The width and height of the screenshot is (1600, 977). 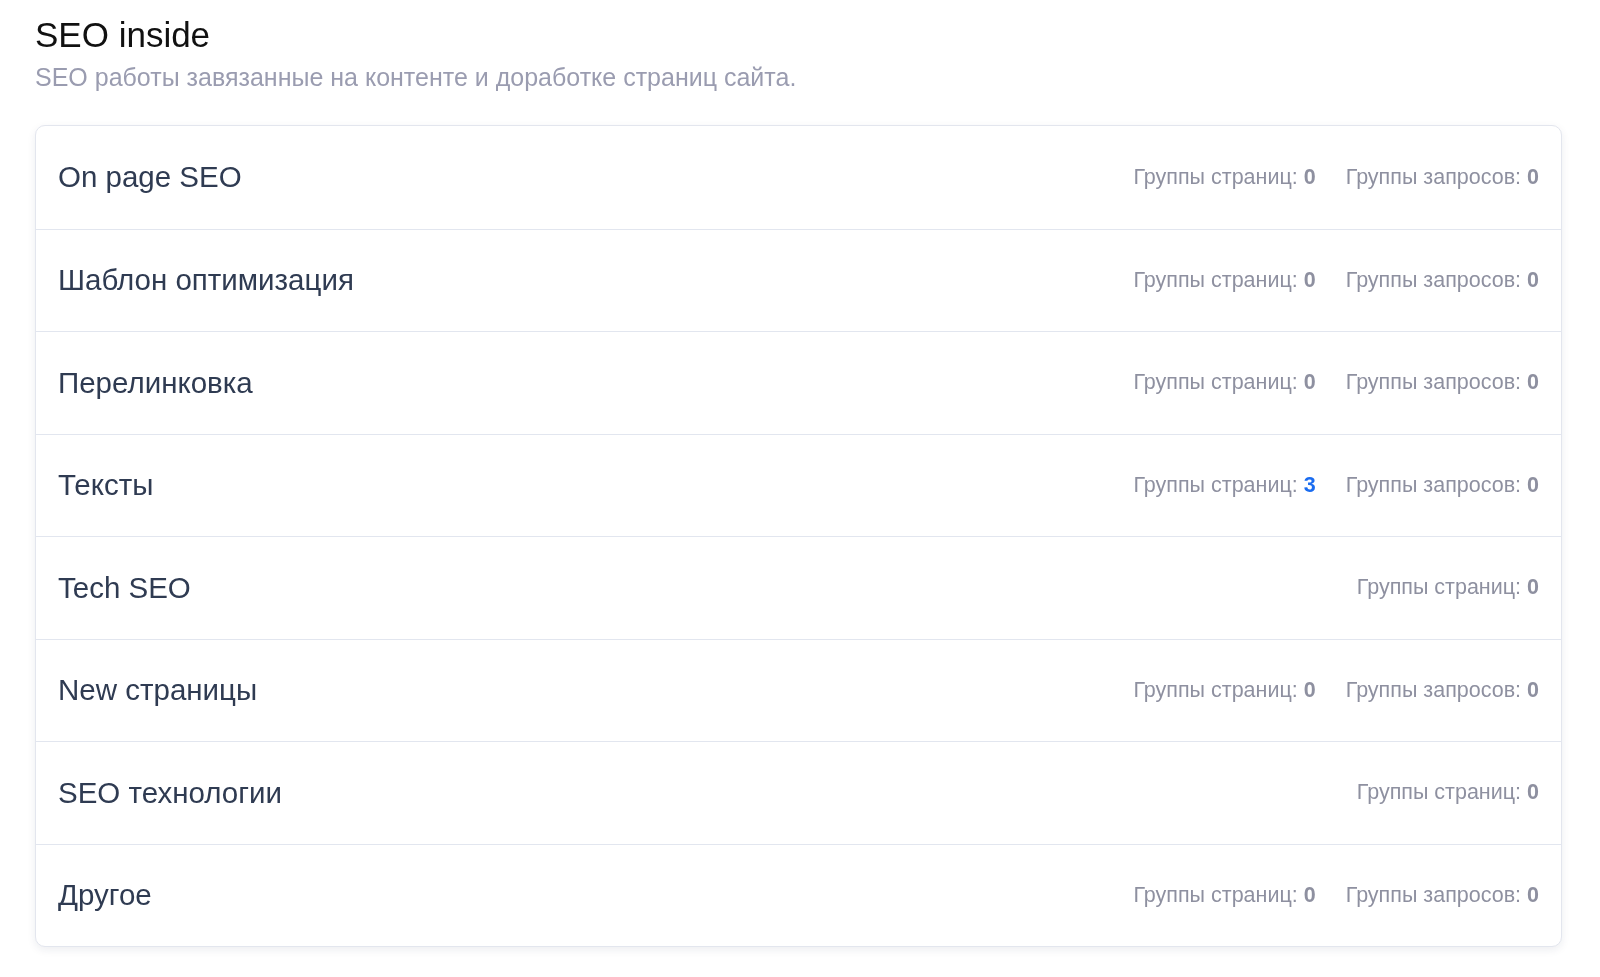 What do you see at coordinates (106, 485) in the screenshot?
I see `category-name: Тексты` at bounding box center [106, 485].